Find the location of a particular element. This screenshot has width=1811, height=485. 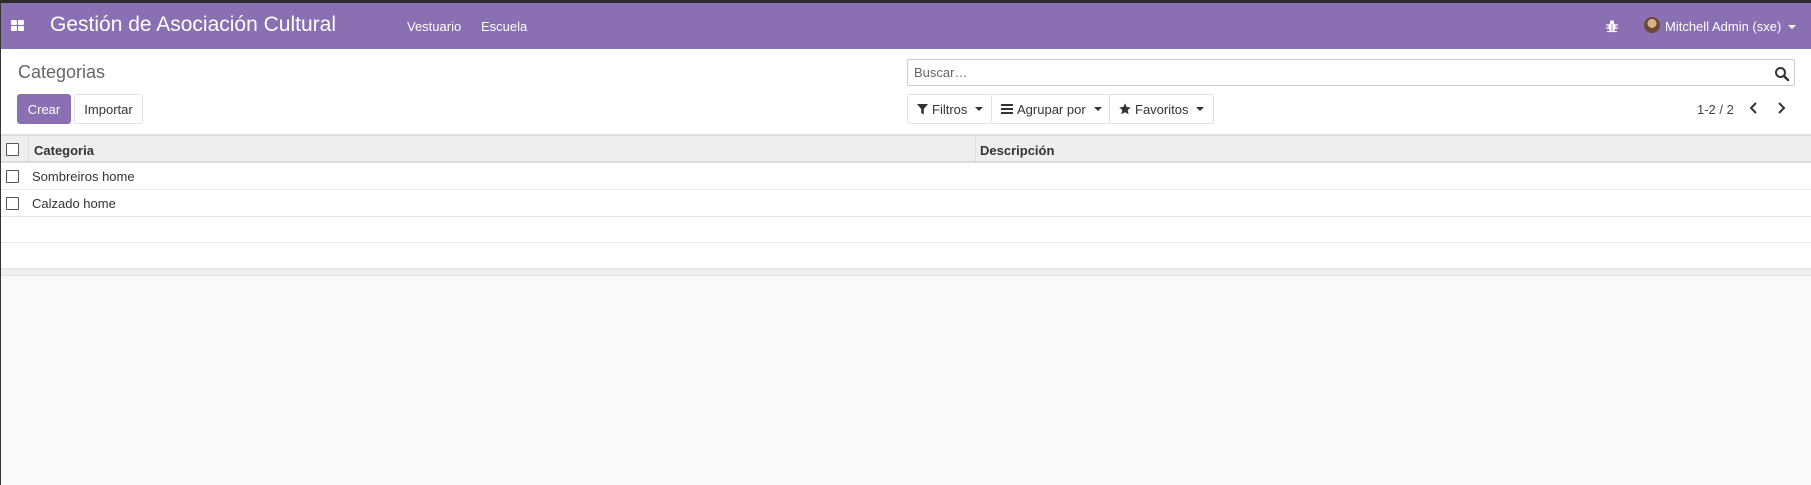

app-title: Gestión de Asociación Cultural is located at coordinates (193, 25).